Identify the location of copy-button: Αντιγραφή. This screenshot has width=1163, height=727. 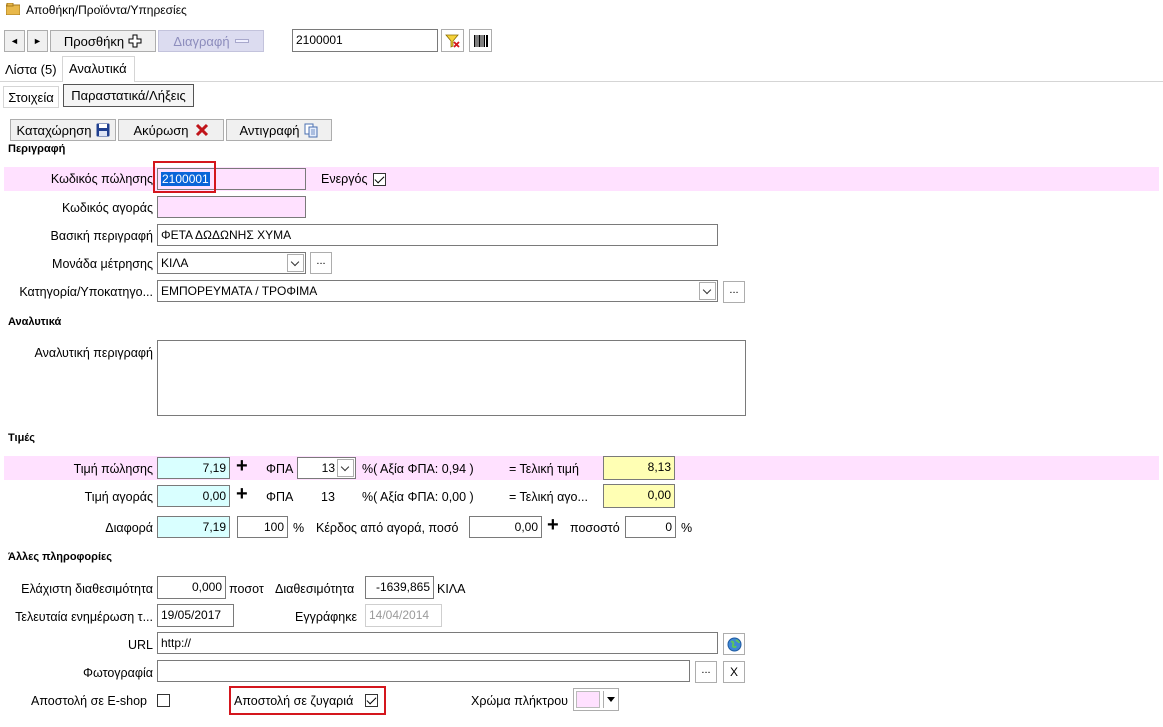
(279, 130).